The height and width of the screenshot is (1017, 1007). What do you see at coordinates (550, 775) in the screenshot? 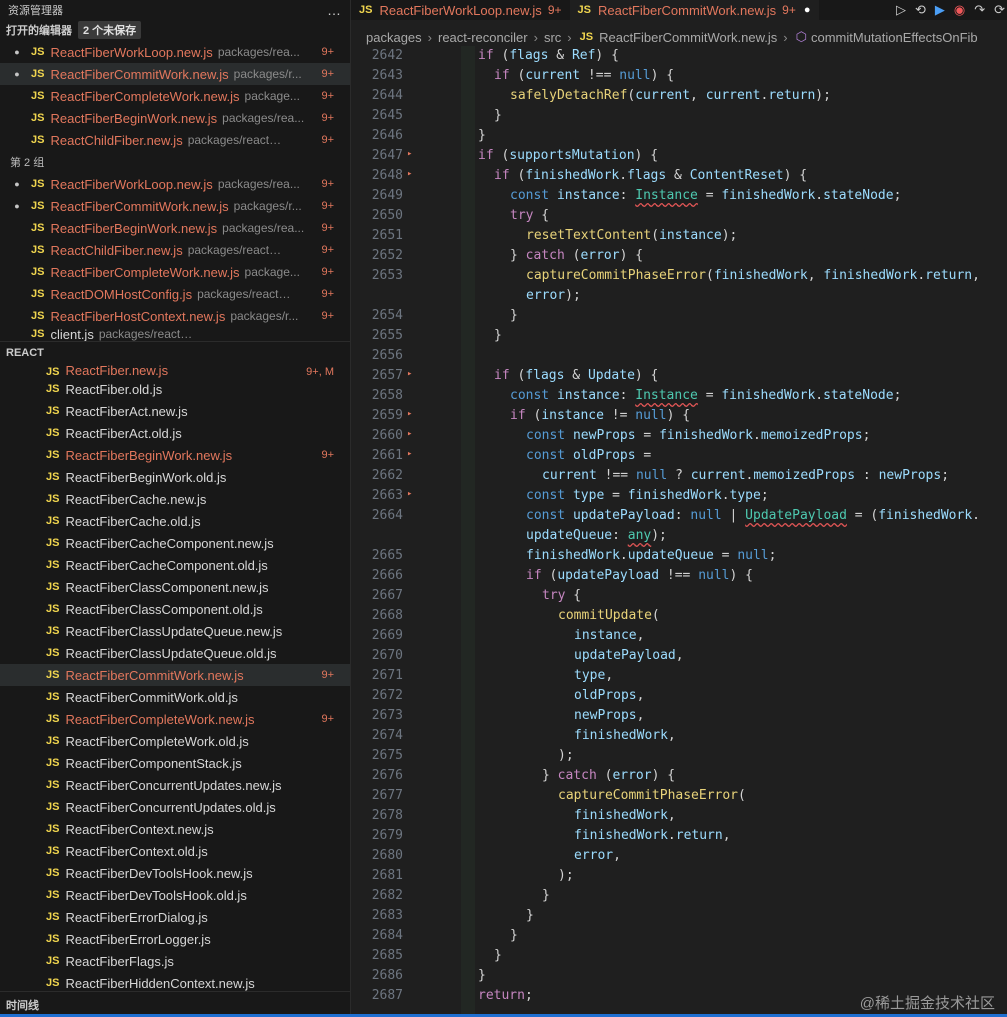
I see `code-token: }` at bounding box center [550, 775].